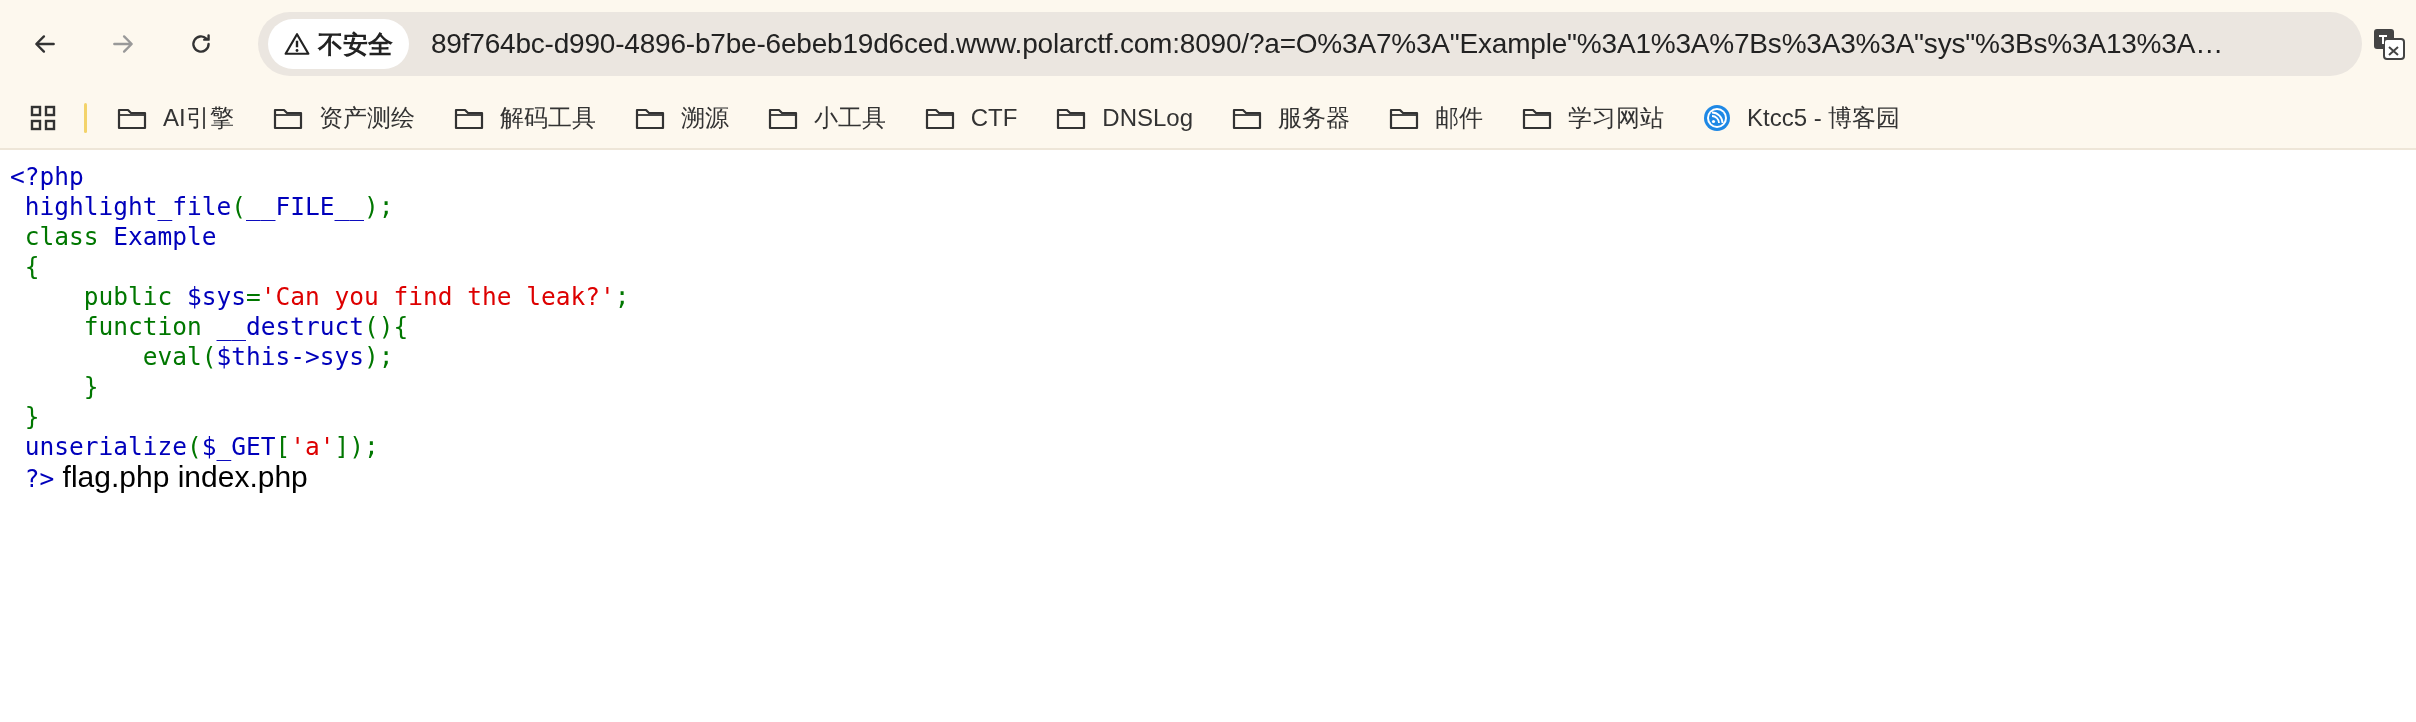  Describe the element at coordinates (1593, 118) in the screenshot. I see `bookmark-item: 学习网站` at that location.